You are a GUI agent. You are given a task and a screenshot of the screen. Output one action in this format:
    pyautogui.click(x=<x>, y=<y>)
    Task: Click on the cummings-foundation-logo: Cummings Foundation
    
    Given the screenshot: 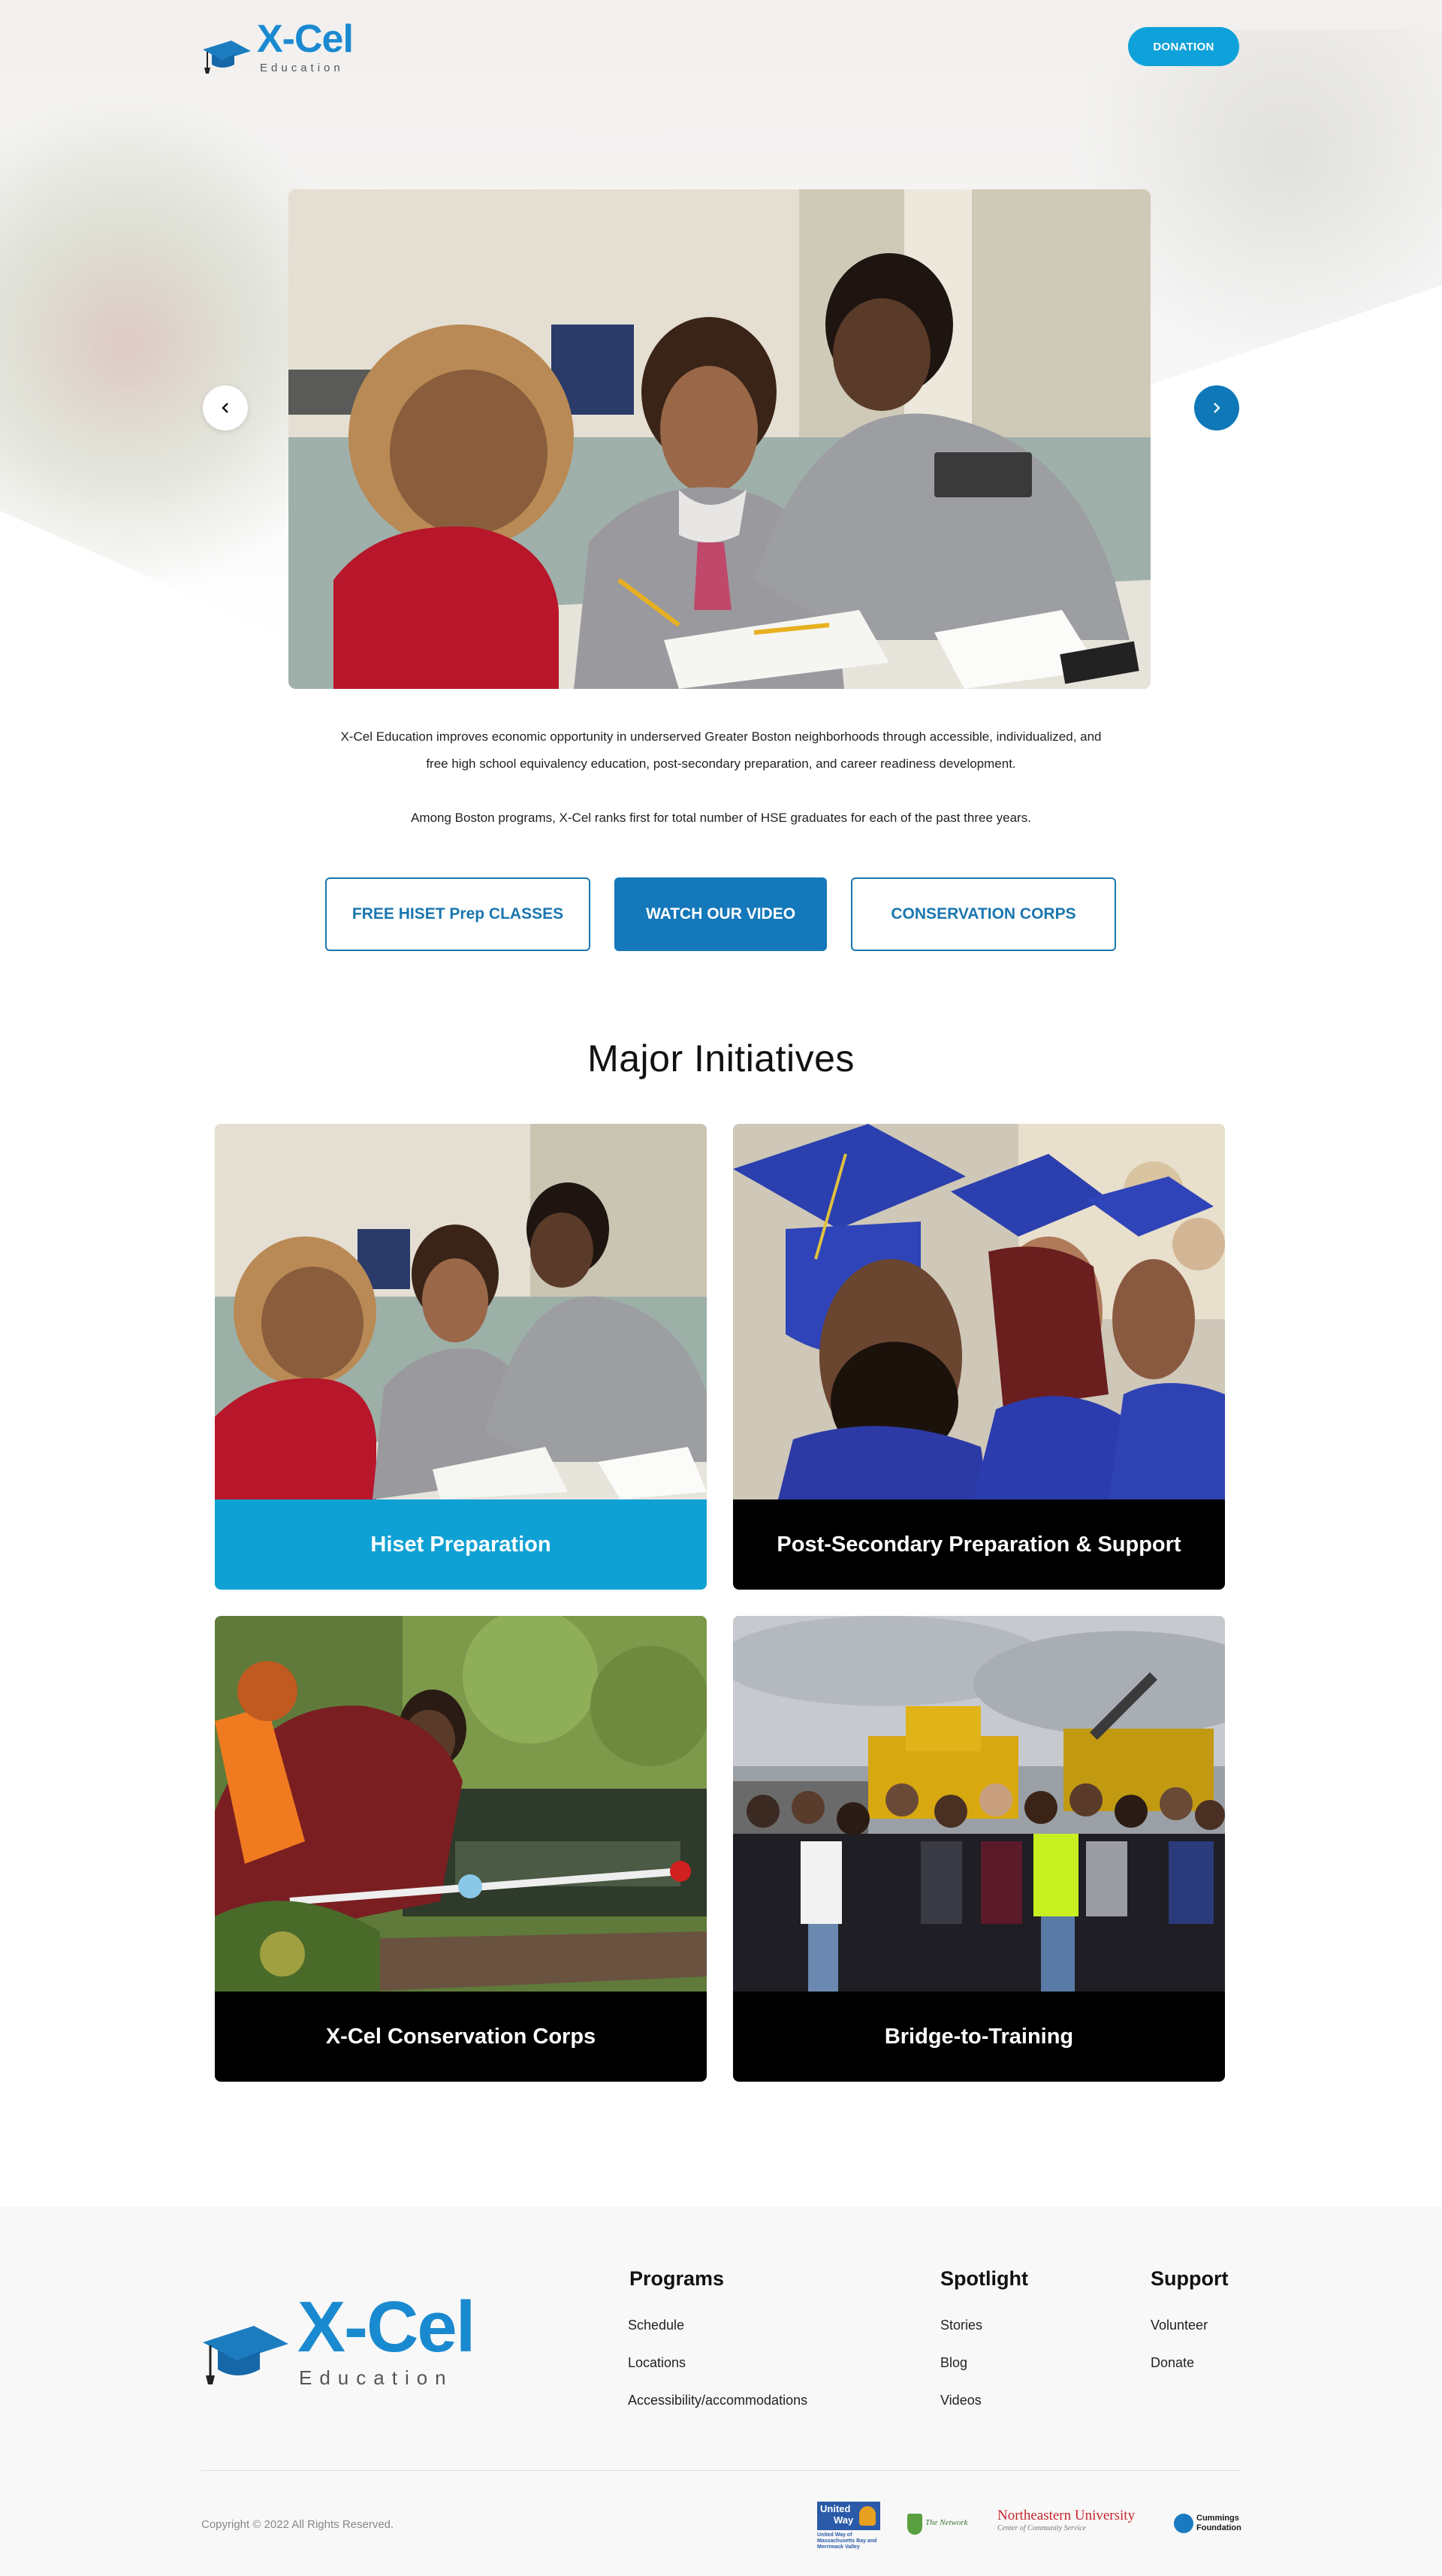 What is the action you would take?
    pyautogui.click(x=1207, y=2525)
    